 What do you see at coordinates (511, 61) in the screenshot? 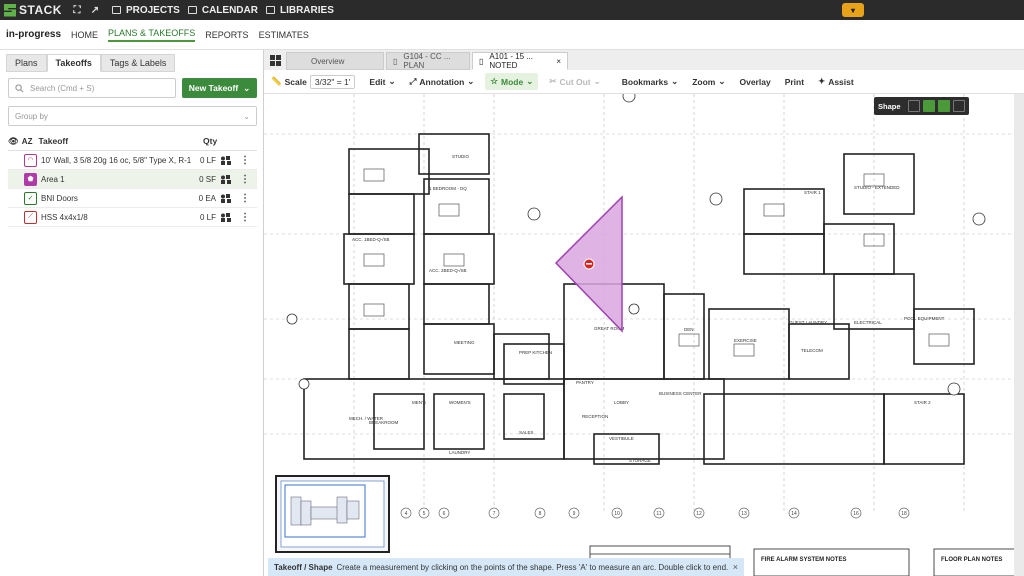
I see `tab-label: A101 - 15 ... NOTED` at bounding box center [511, 61].